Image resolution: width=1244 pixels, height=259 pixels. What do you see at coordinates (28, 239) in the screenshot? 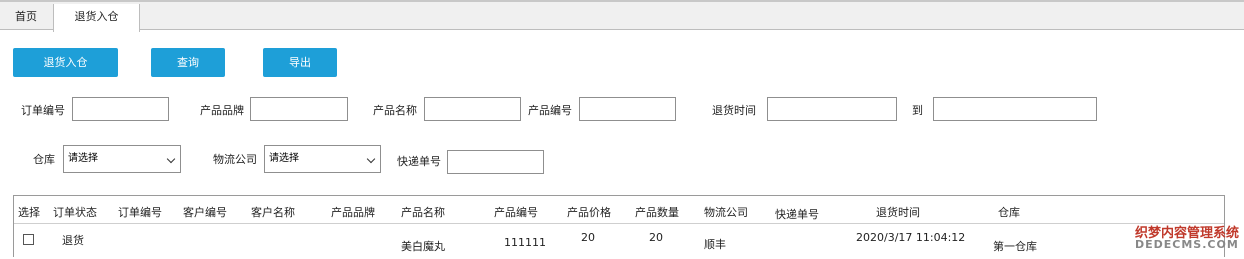
I see `row-select-checkbox` at bounding box center [28, 239].